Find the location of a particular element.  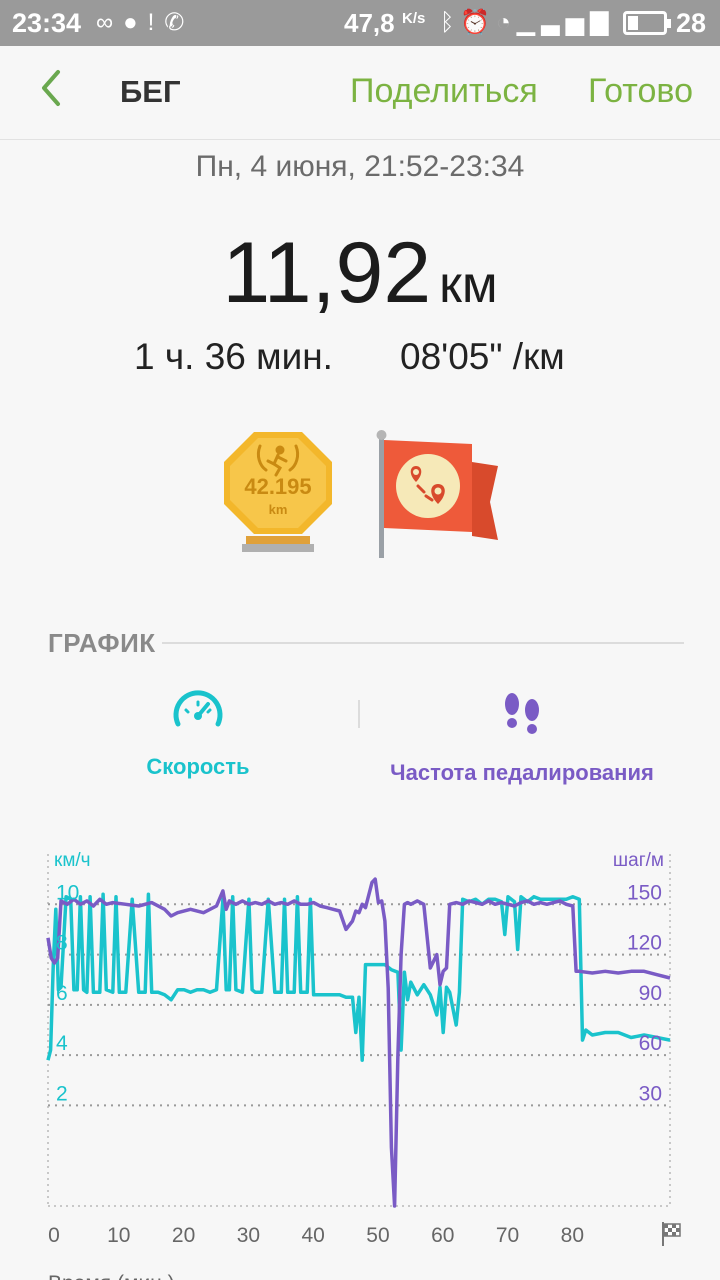

y-left-tick-label: 6 is located at coordinates (62, 993).